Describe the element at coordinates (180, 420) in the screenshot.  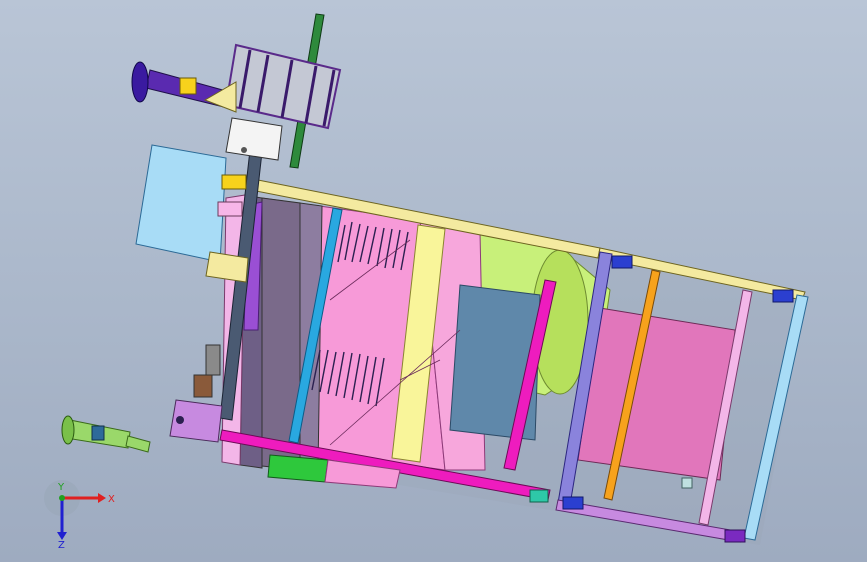
I see `motor-bolt` at that location.